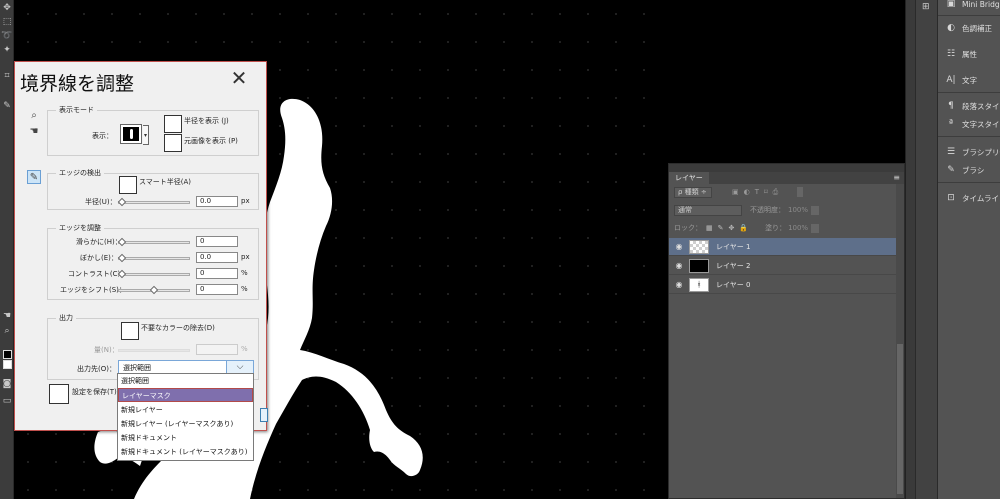 This screenshot has width=1000, height=499. I want to click on quick-mask-icon: ◙, so click(7, 384).